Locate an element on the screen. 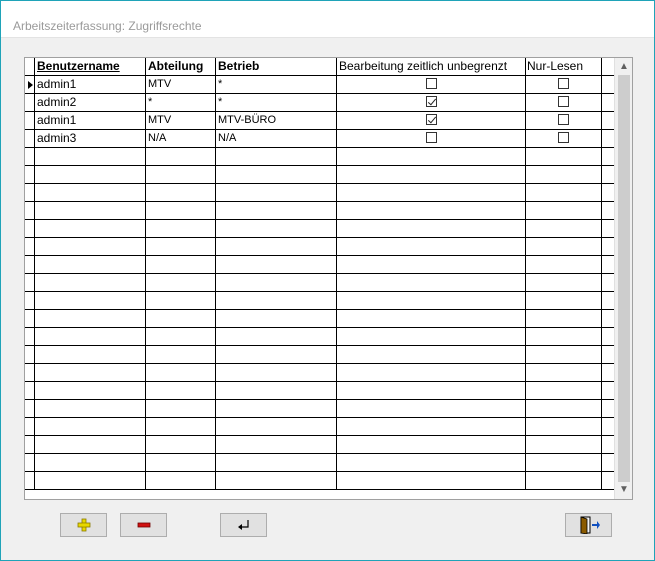  scroll-down-icon: ▼ is located at coordinates (623, 490).